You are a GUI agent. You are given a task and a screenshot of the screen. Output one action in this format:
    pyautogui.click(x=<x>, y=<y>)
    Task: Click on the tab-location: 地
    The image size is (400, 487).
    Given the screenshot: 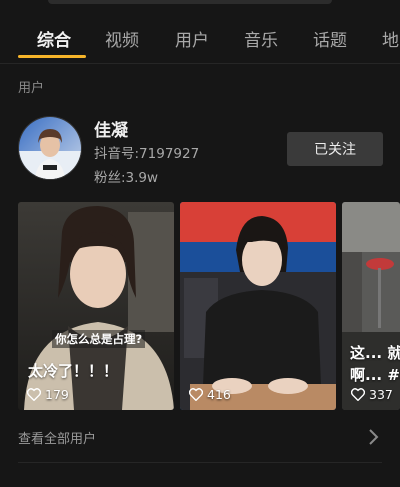 What is the action you would take?
    pyautogui.click(x=390, y=38)
    